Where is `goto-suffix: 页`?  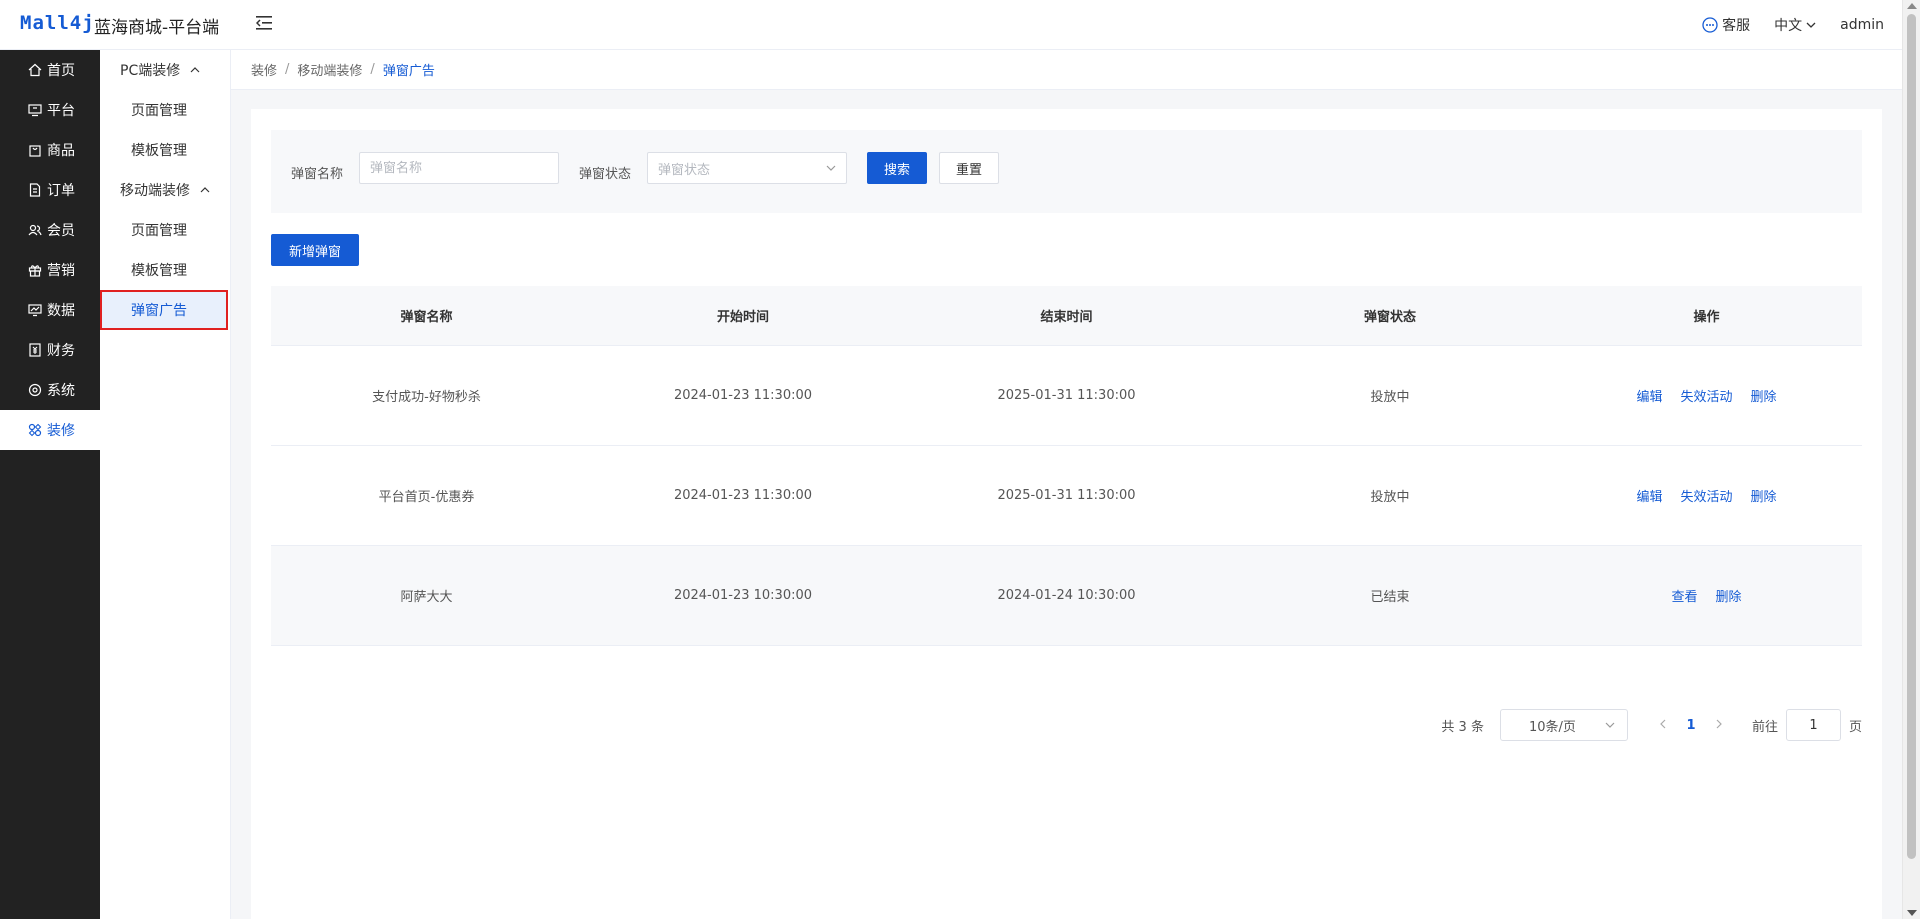 goto-suffix: 页 is located at coordinates (1855, 727).